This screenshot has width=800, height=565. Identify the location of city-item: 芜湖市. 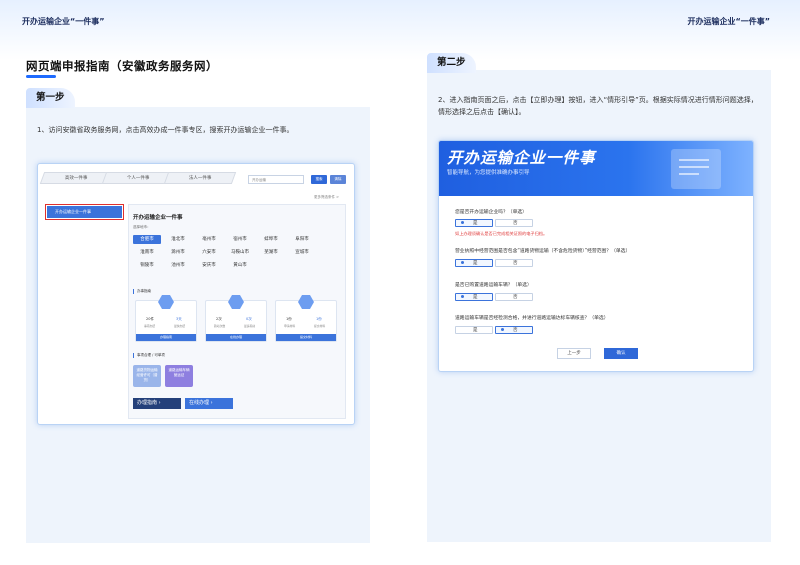
(271, 252).